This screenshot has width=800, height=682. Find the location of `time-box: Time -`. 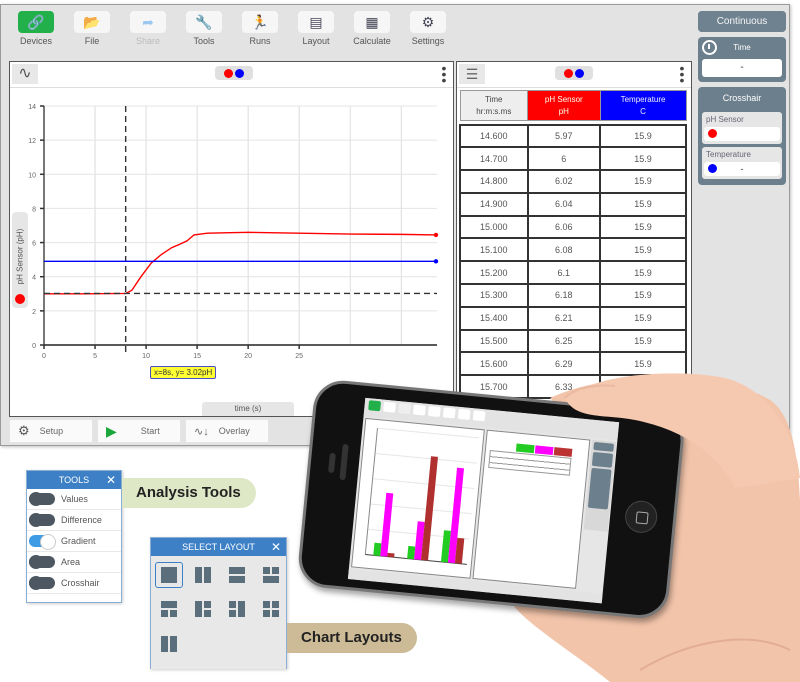

time-box: Time - is located at coordinates (742, 59).